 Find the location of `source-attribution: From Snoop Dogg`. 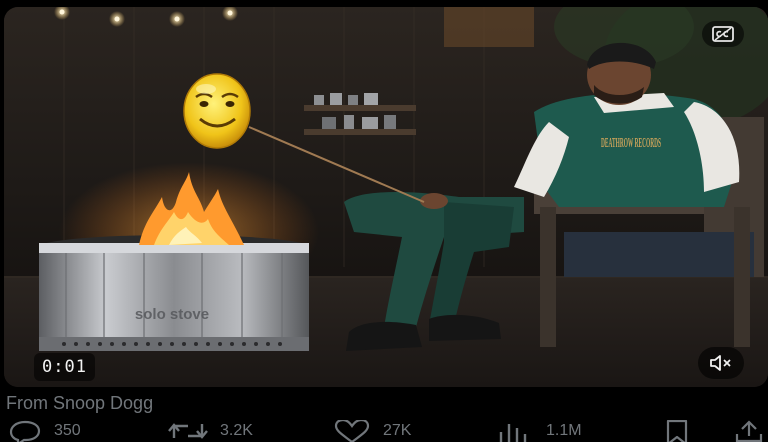

source-attribution: From Snoop Dogg is located at coordinates (79, 403).